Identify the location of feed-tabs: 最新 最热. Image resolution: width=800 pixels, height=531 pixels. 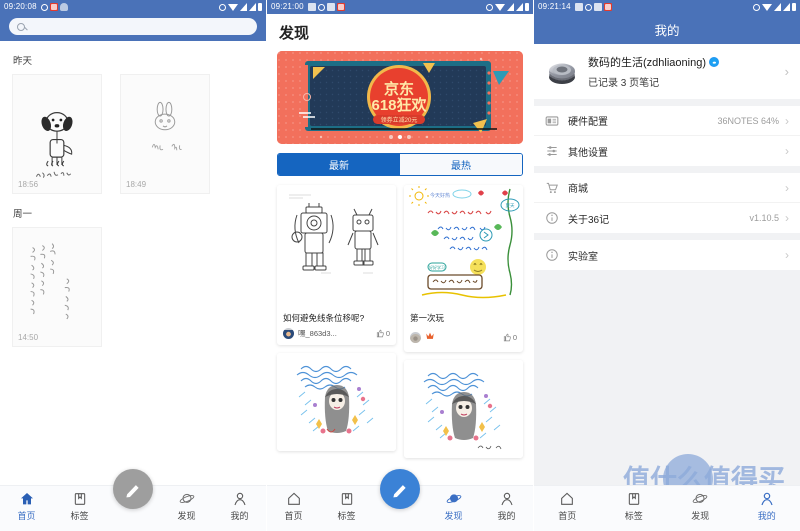
(400, 164).